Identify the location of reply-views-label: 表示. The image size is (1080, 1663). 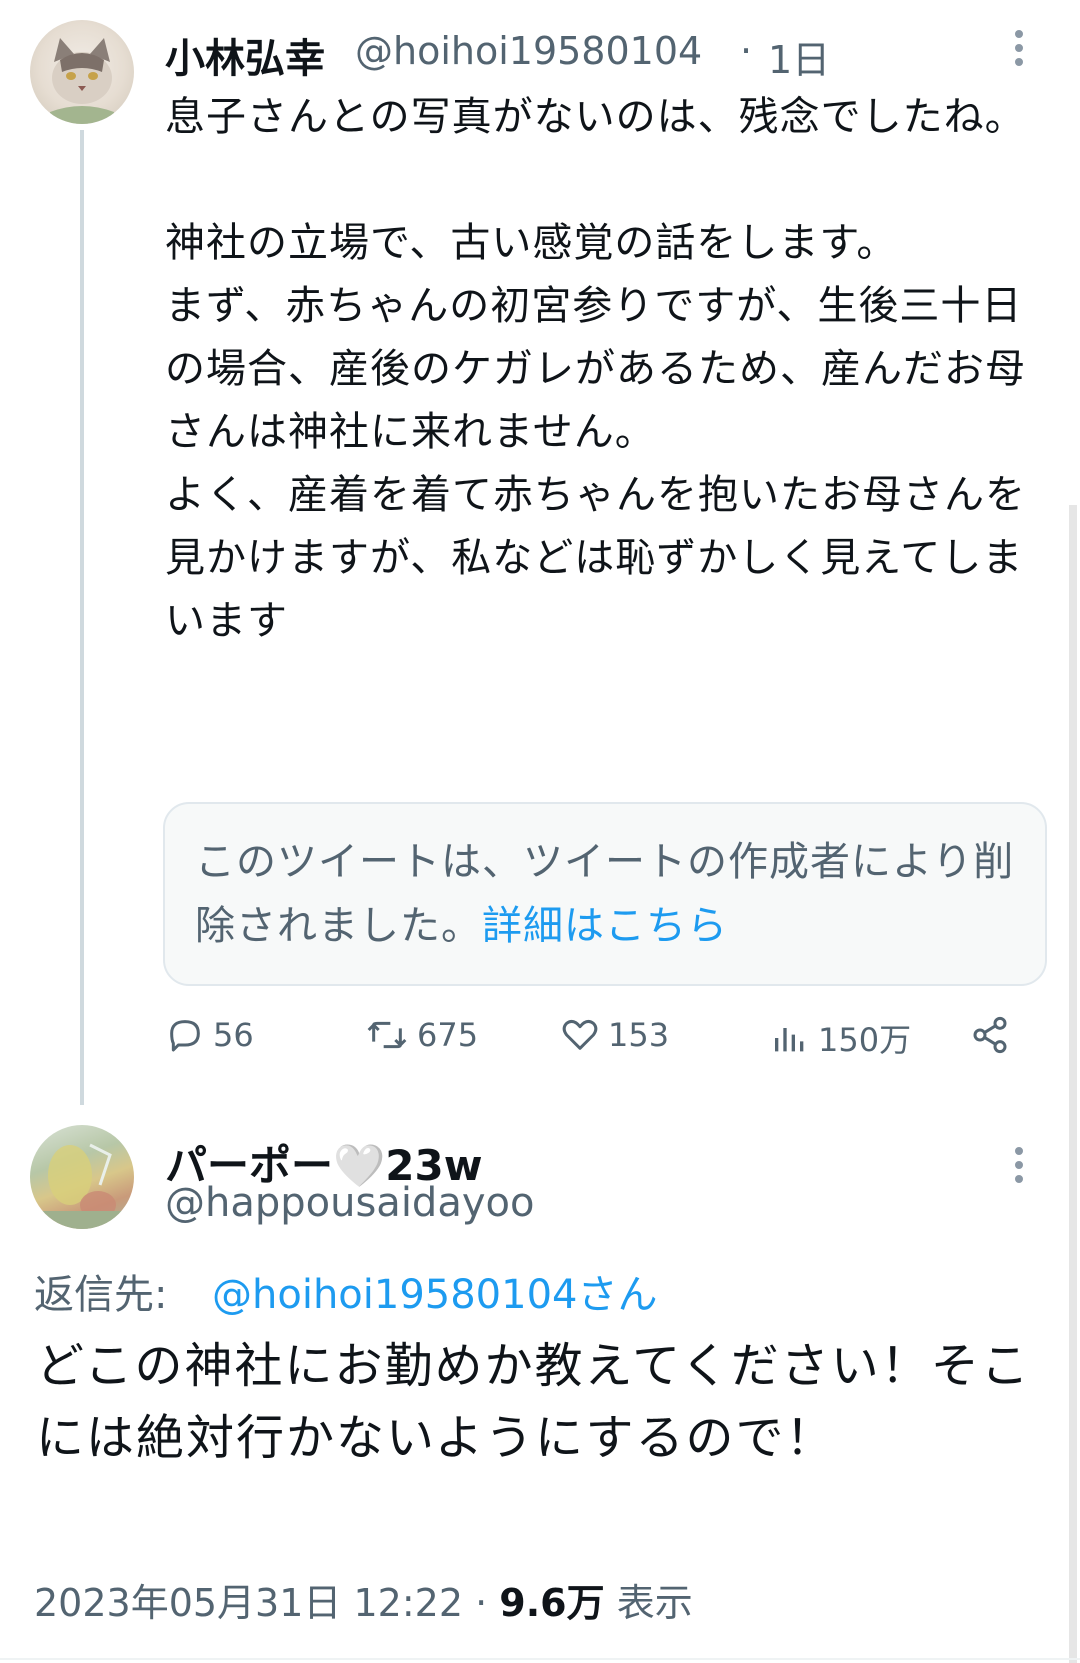
(654, 1603).